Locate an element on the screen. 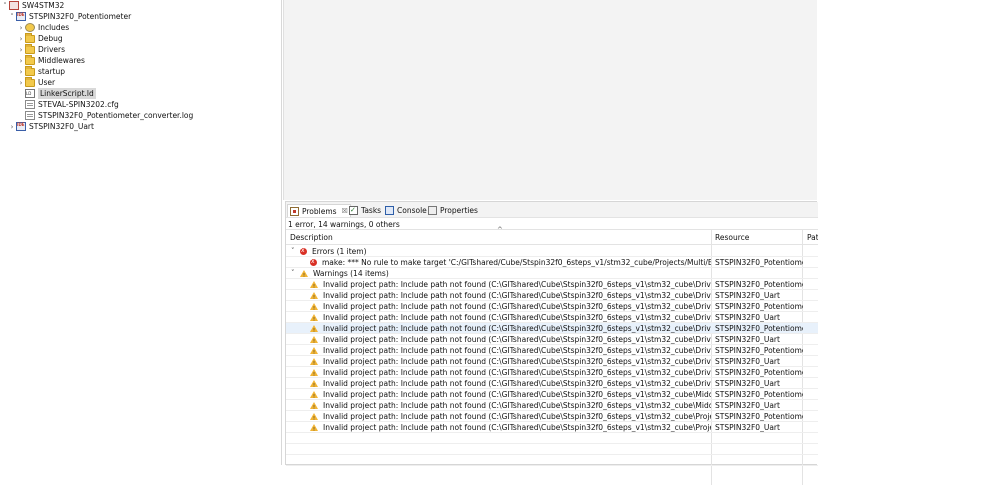 The height and width of the screenshot is (485, 998). file-icon is located at coordinates (30, 115).